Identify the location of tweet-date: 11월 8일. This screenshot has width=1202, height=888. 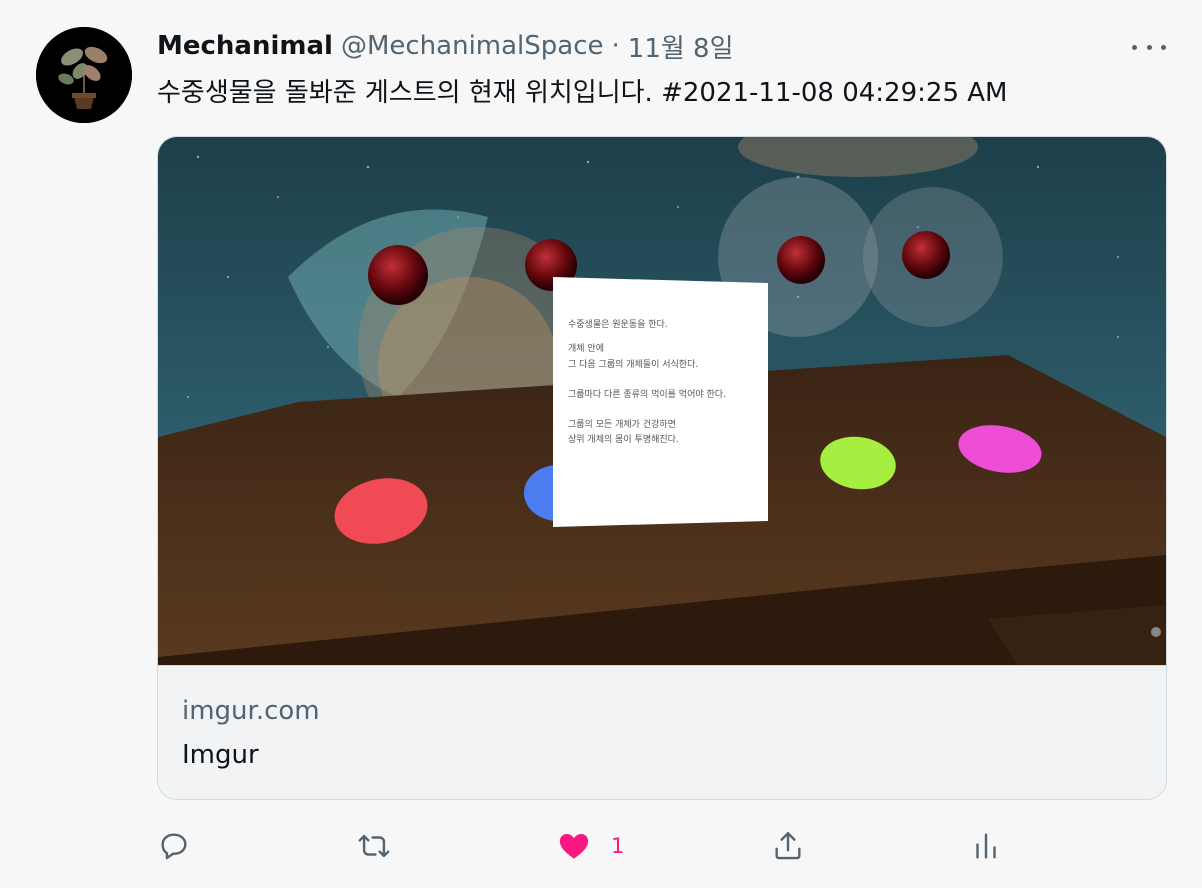
(681, 46).